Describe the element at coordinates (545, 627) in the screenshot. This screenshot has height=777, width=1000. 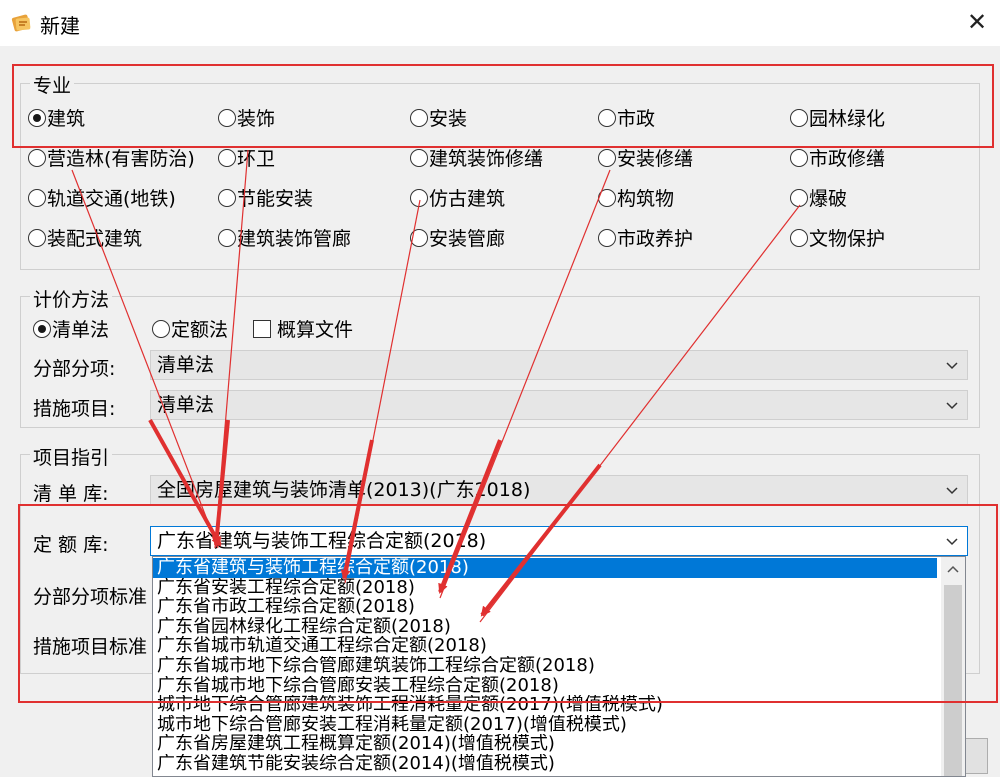
I see `dropdown-option: 广东省园林绿化工程综合定额(2018)` at that location.